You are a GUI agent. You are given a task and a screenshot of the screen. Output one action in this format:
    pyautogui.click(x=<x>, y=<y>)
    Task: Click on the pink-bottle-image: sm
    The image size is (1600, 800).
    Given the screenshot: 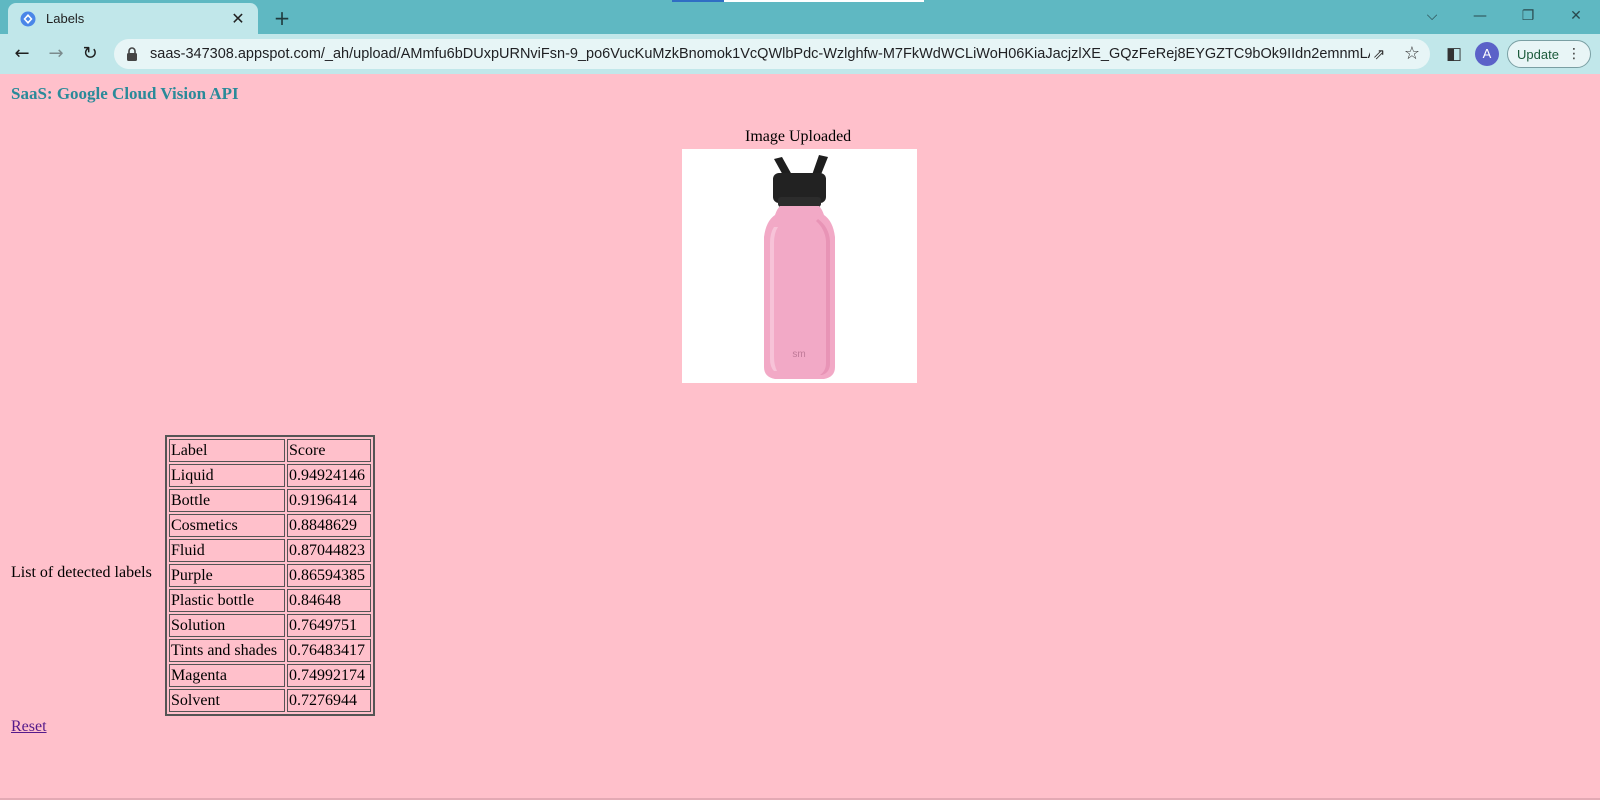 What is the action you would take?
    pyautogui.click(x=799, y=266)
    